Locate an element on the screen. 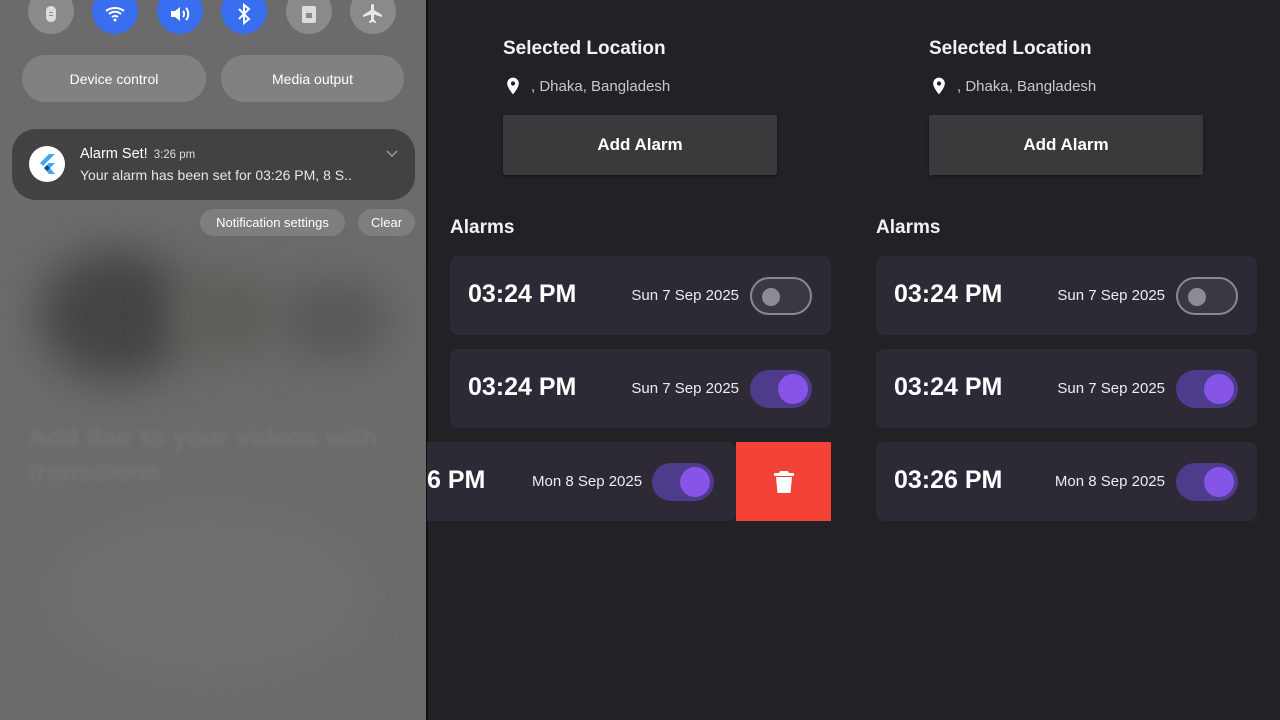 The width and height of the screenshot is (1280, 720). airplane-mode-toggle is located at coordinates (373, 17).